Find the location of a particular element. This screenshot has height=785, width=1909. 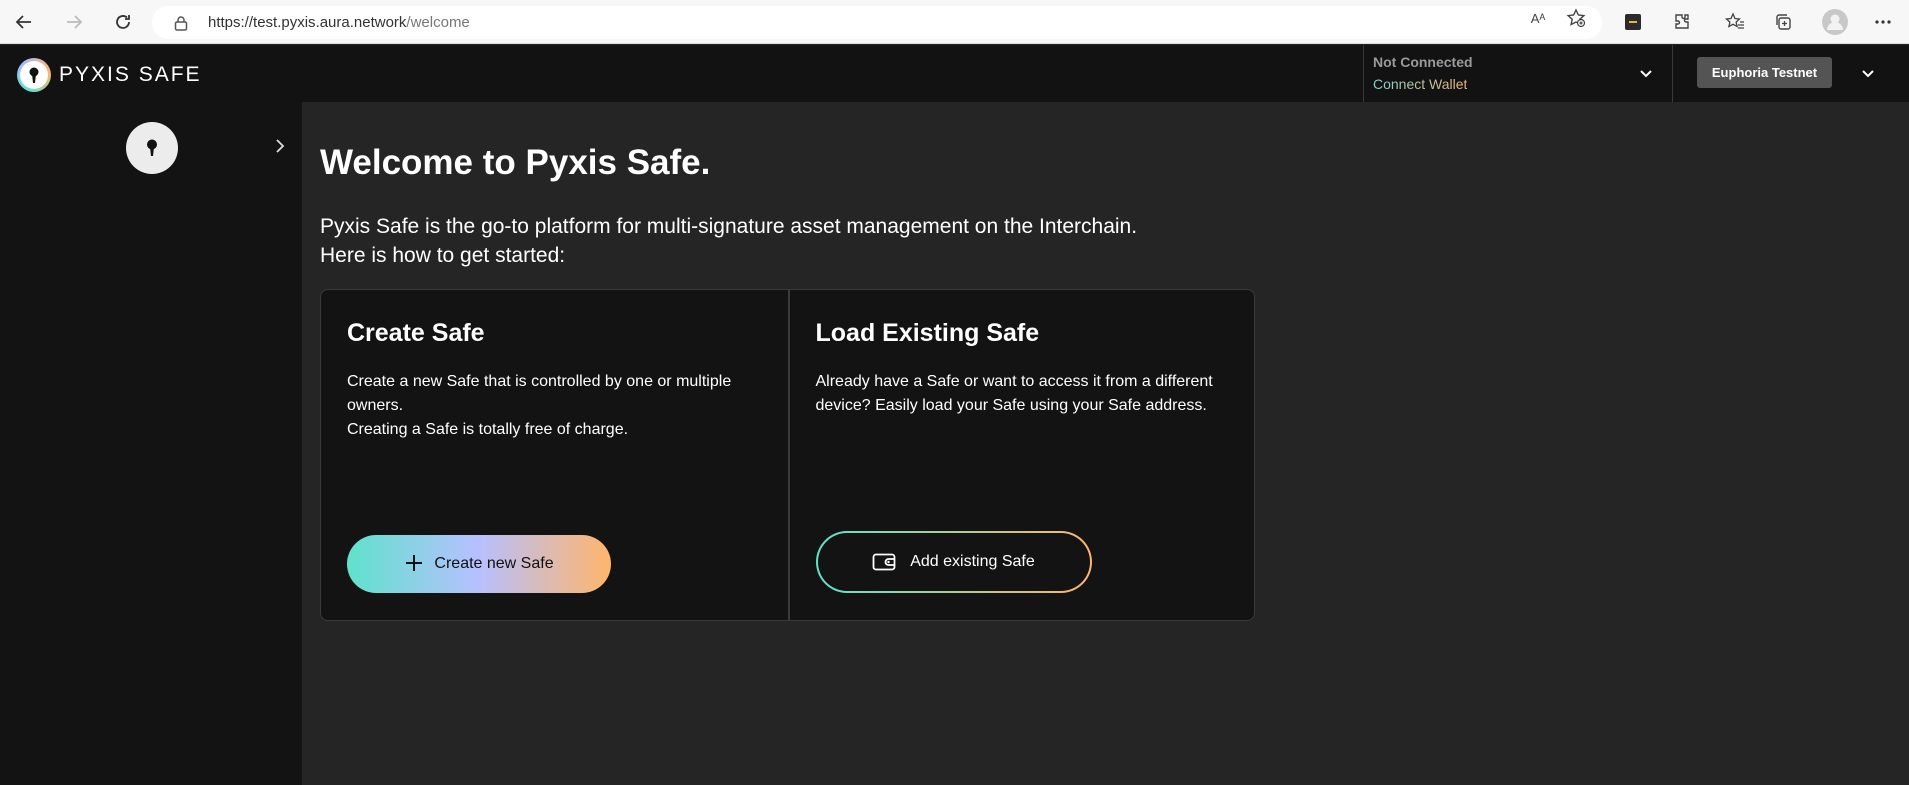

extensions-puzzle-icon is located at coordinates (1682, 22).